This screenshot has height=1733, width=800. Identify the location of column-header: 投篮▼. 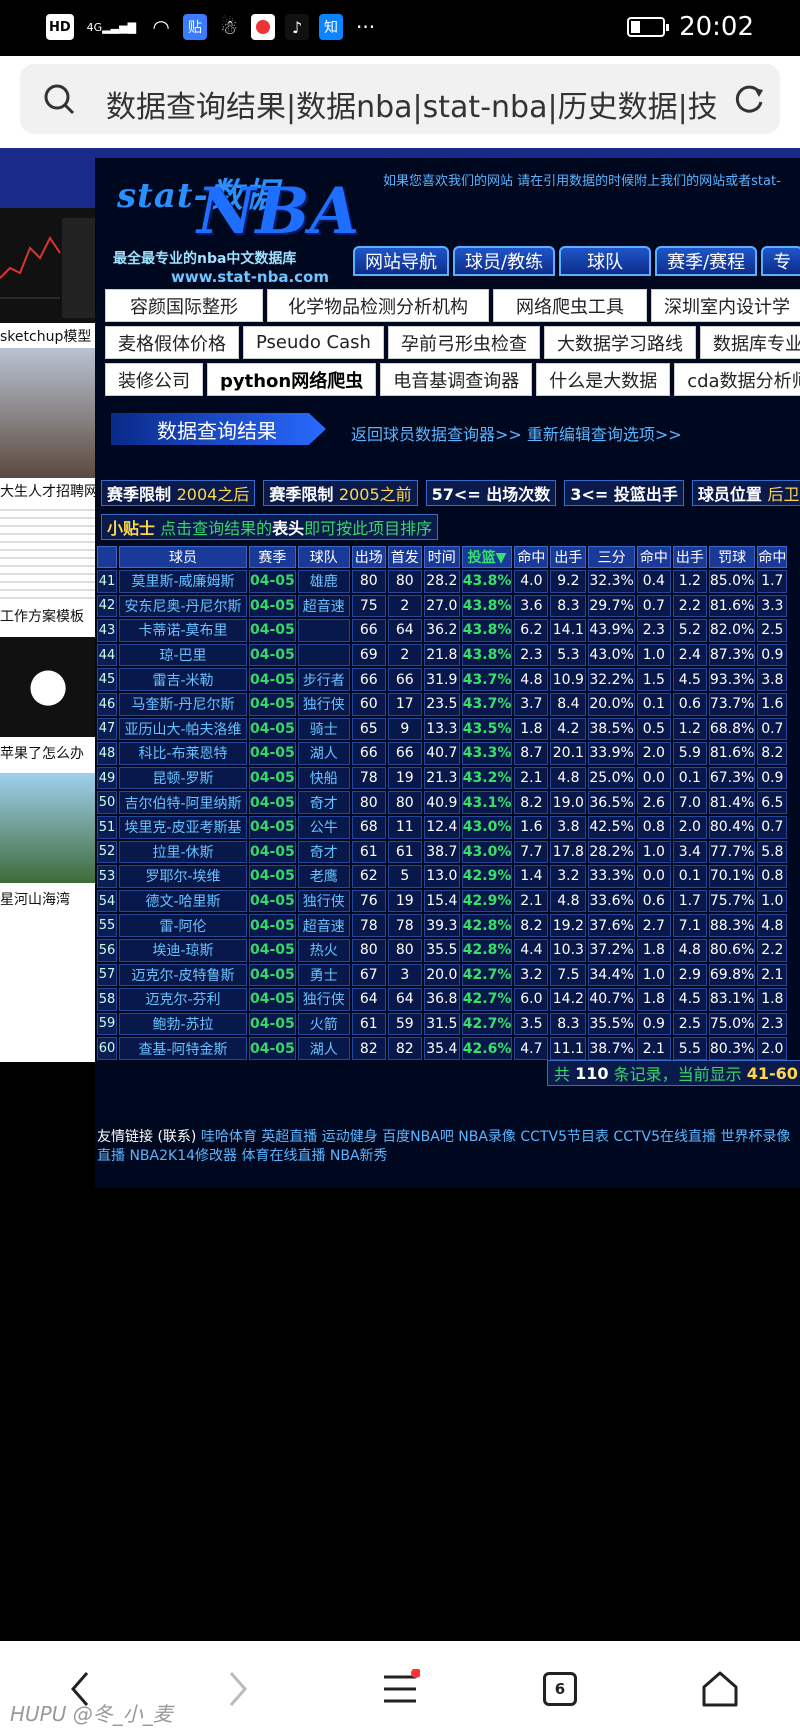
(487, 557).